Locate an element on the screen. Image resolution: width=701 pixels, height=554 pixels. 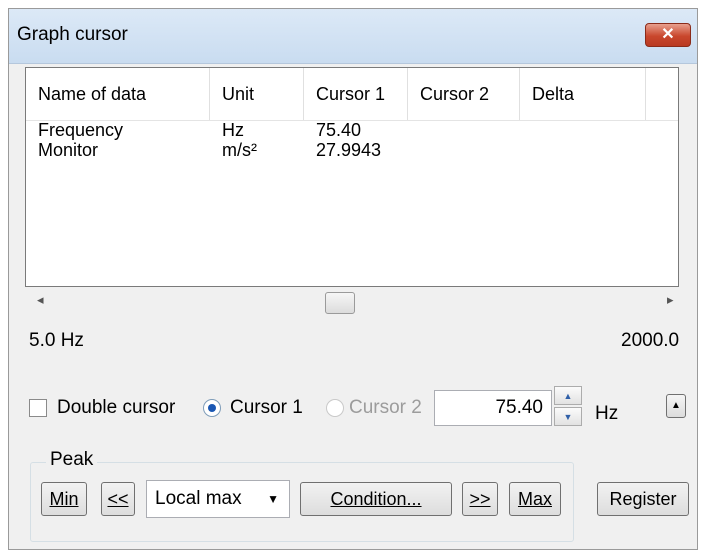
cursor1-radio is located at coordinates (212, 408).